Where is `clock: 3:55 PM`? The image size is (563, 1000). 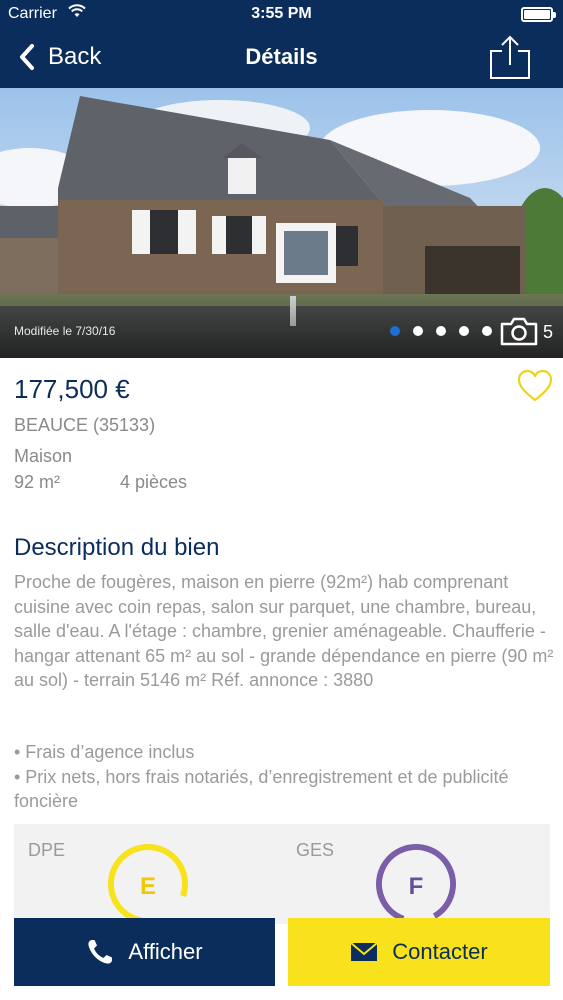 clock: 3:55 PM is located at coordinates (281, 13).